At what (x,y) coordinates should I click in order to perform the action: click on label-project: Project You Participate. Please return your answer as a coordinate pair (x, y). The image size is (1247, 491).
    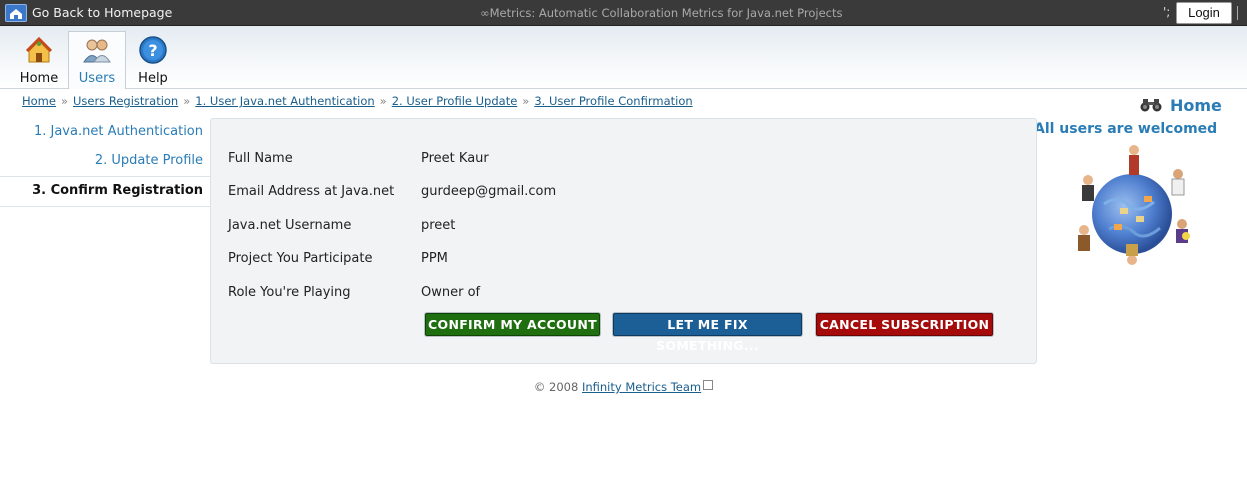
    Looking at the image, I should click on (300, 258).